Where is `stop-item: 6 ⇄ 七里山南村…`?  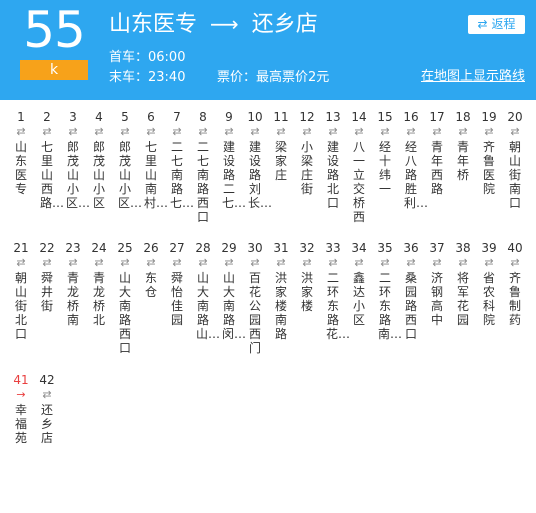
stop-item: 6 ⇄ 七里山南村… is located at coordinates (153, 159).